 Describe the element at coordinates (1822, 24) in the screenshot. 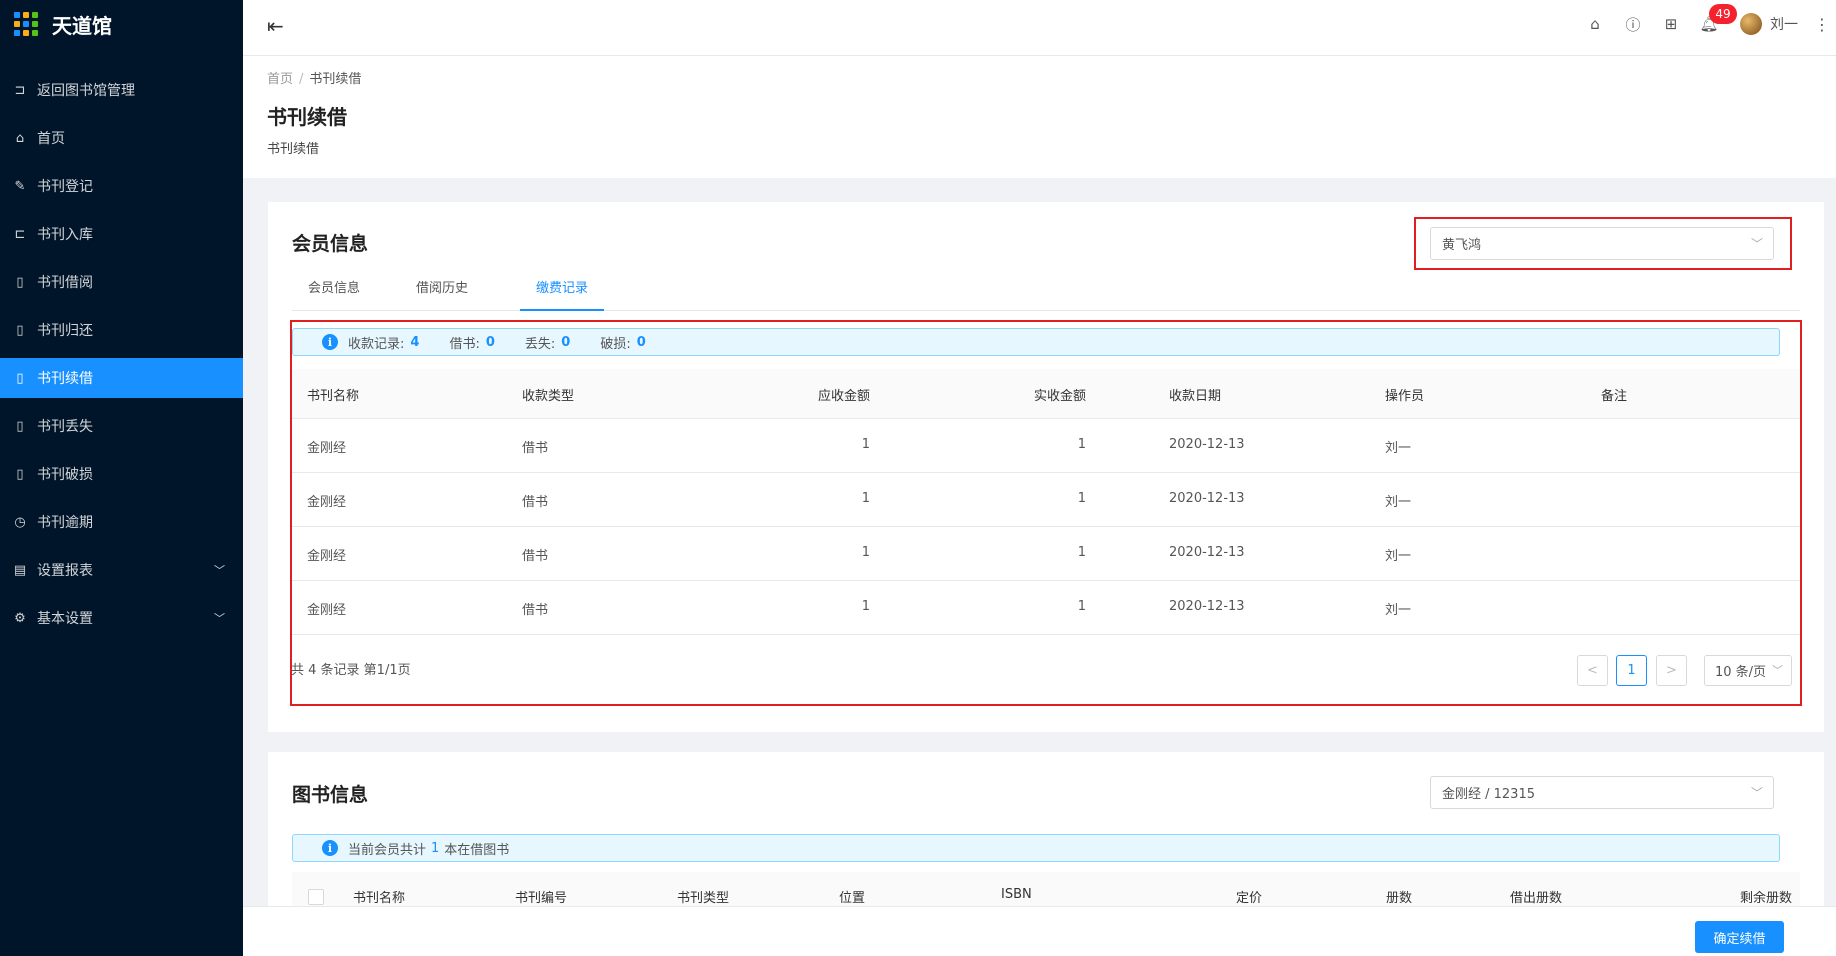

I see `more-vertical-icon: ⋮` at that location.